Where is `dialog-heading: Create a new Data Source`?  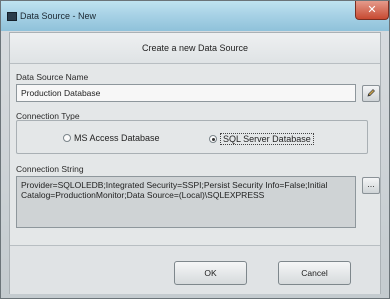
dialog-heading: Create a new Data Source is located at coordinates (195, 48).